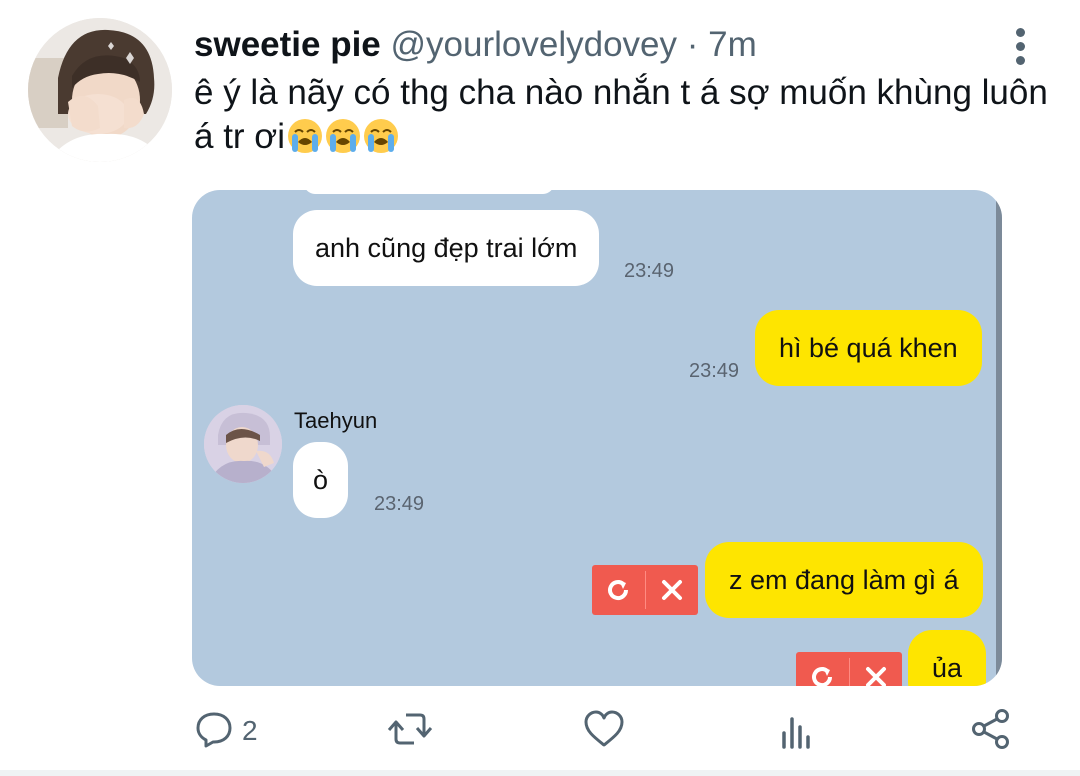 This screenshot has height=776, width=1080. I want to click on retweet-button, so click(410, 731).